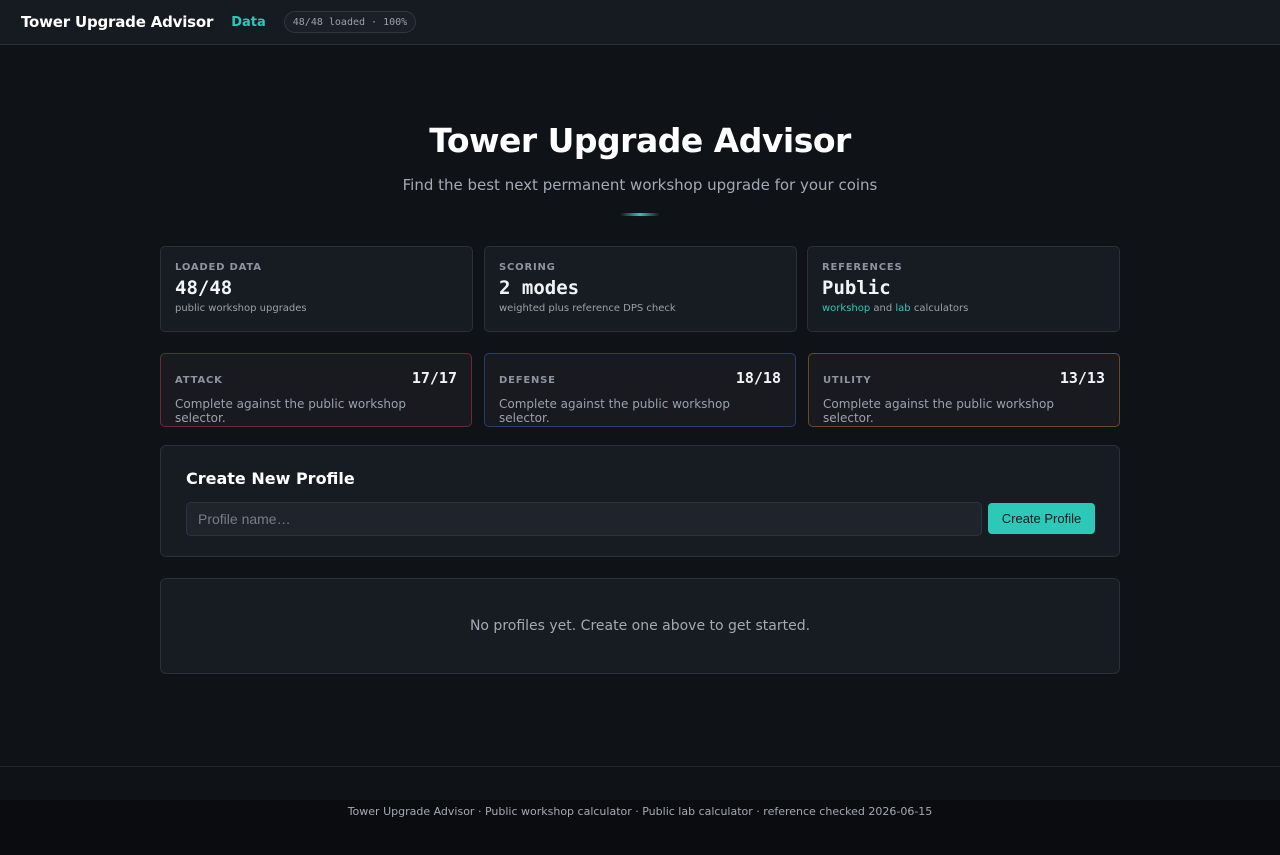  What do you see at coordinates (847, 380) in the screenshot?
I see `category-label: UTILITY` at bounding box center [847, 380].